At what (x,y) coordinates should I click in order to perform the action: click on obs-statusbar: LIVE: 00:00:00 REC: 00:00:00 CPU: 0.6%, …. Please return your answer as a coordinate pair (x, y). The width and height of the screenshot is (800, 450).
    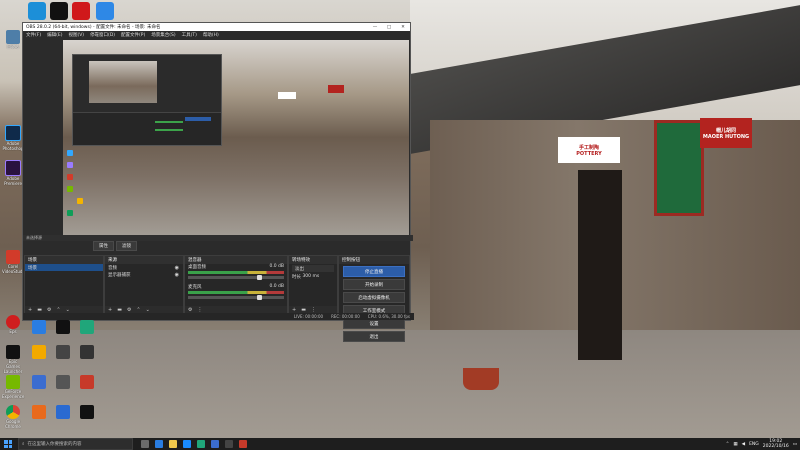
    Looking at the image, I should click on (218, 316).